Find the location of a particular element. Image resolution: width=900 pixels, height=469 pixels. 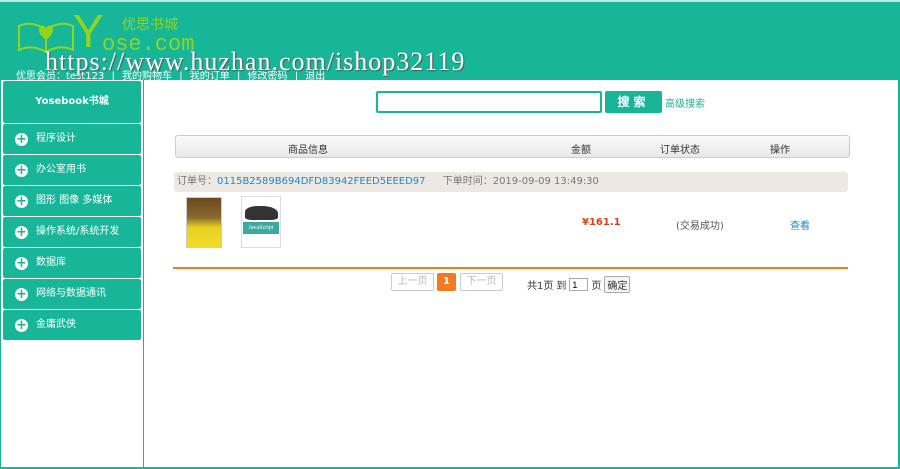

logo-text: 优思书城 is located at coordinates (150, 25).